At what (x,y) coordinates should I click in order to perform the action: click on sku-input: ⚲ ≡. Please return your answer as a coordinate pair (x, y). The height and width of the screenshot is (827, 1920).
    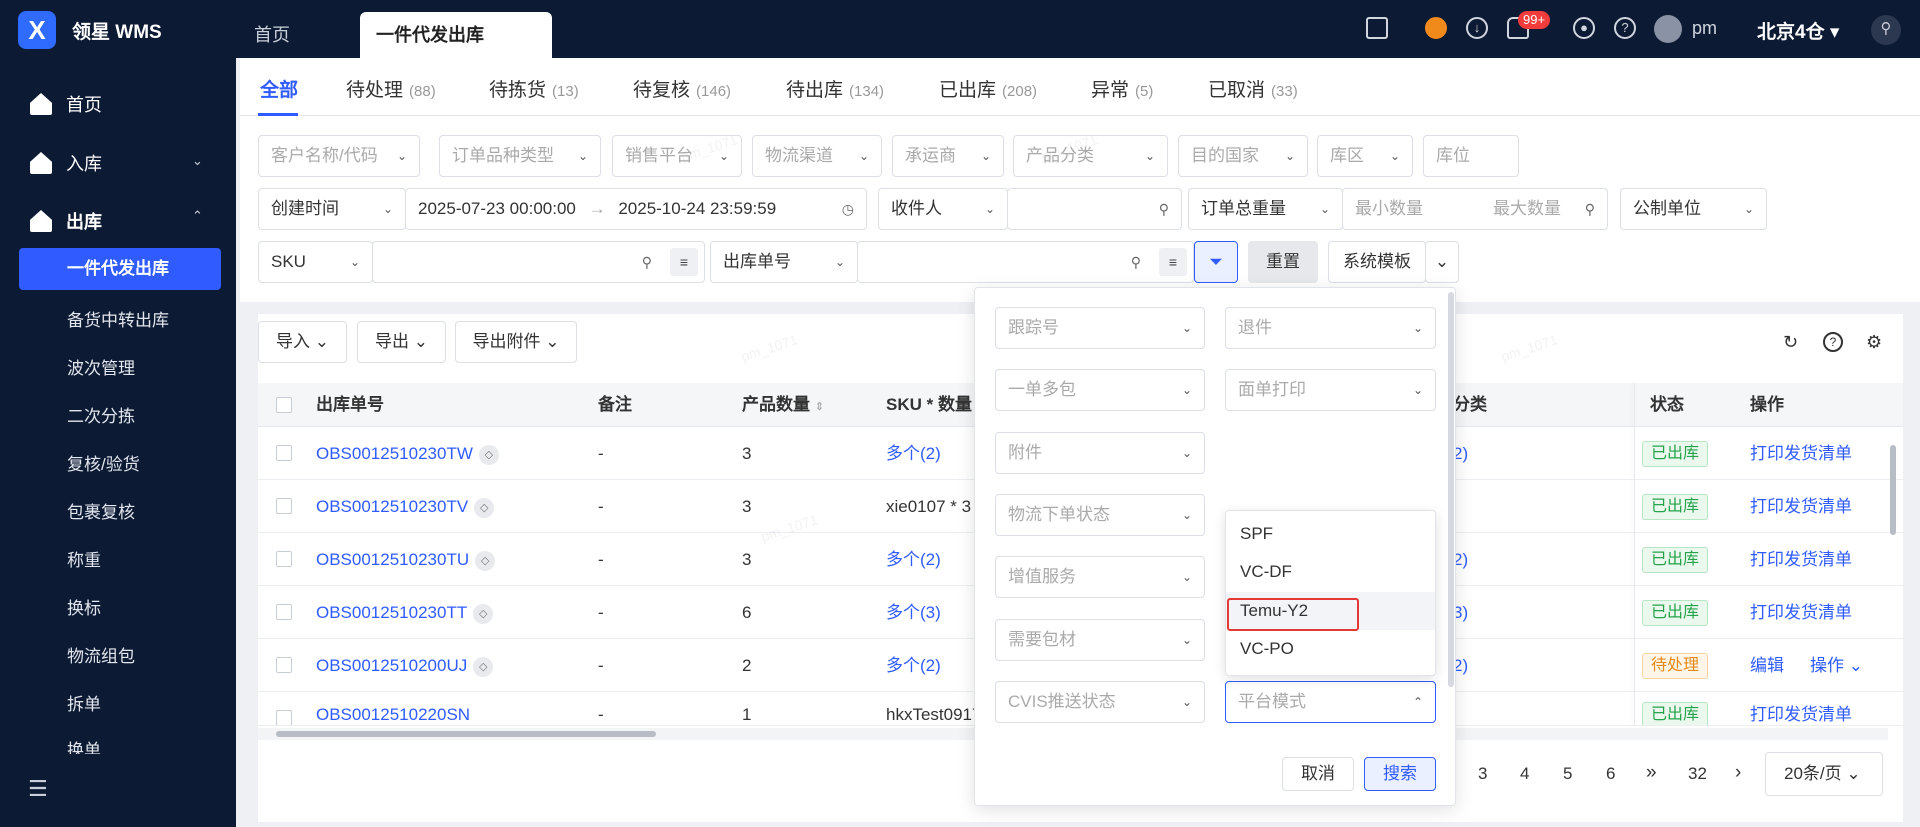
    Looking at the image, I should click on (538, 262).